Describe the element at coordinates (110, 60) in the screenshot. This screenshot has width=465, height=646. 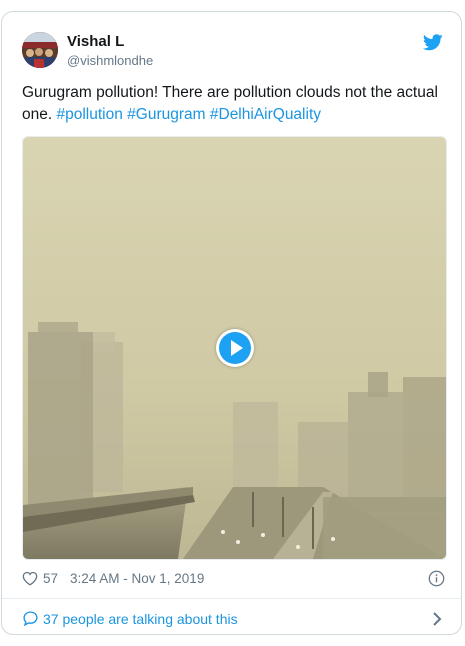
I see `author-handle: @vishmlondhe` at that location.